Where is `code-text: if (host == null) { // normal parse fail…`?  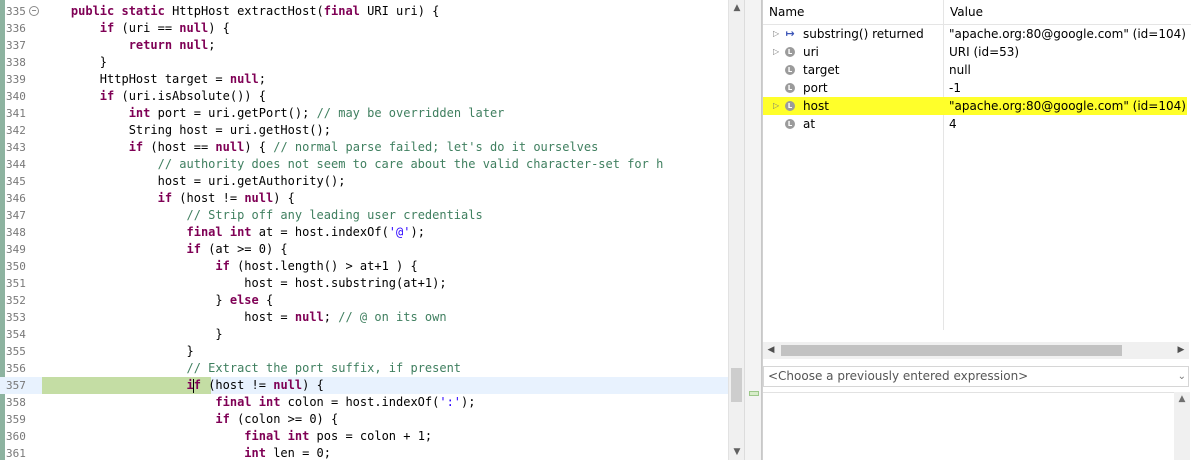 code-text: if (host == null) { // normal parse fail… is located at coordinates (320, 147).